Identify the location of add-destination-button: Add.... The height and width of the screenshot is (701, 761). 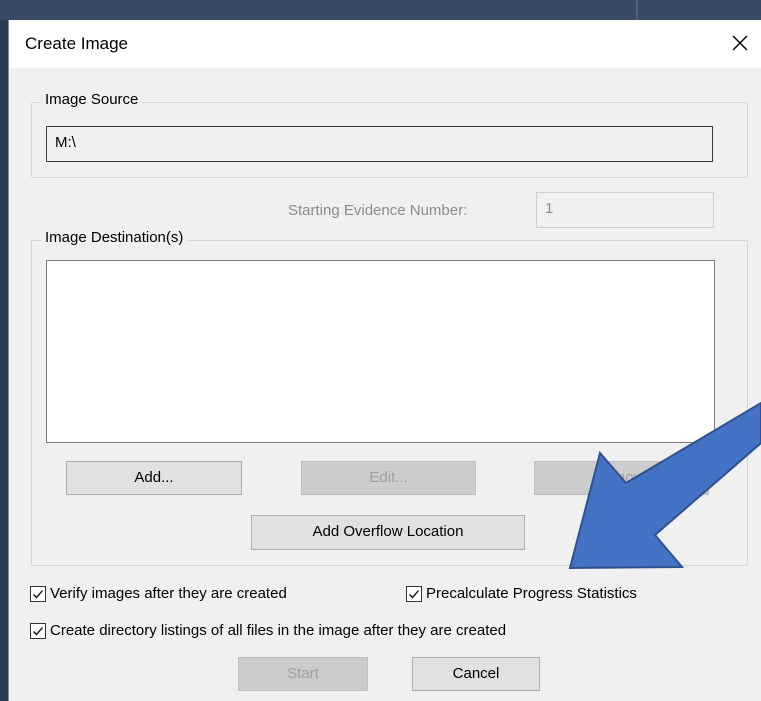
(154, 478).